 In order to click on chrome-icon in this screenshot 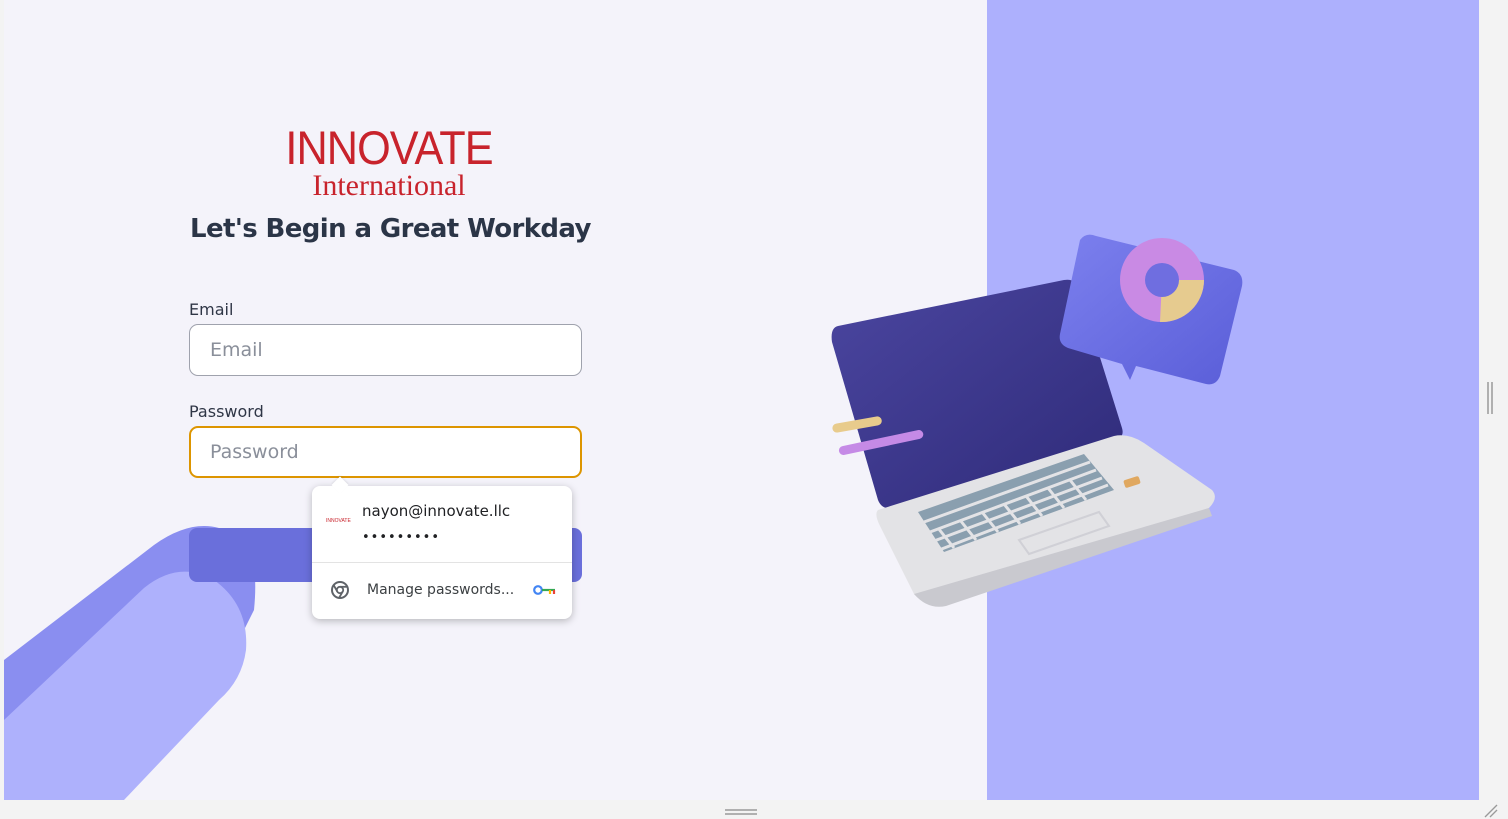, I will do `click(340, 590)`.